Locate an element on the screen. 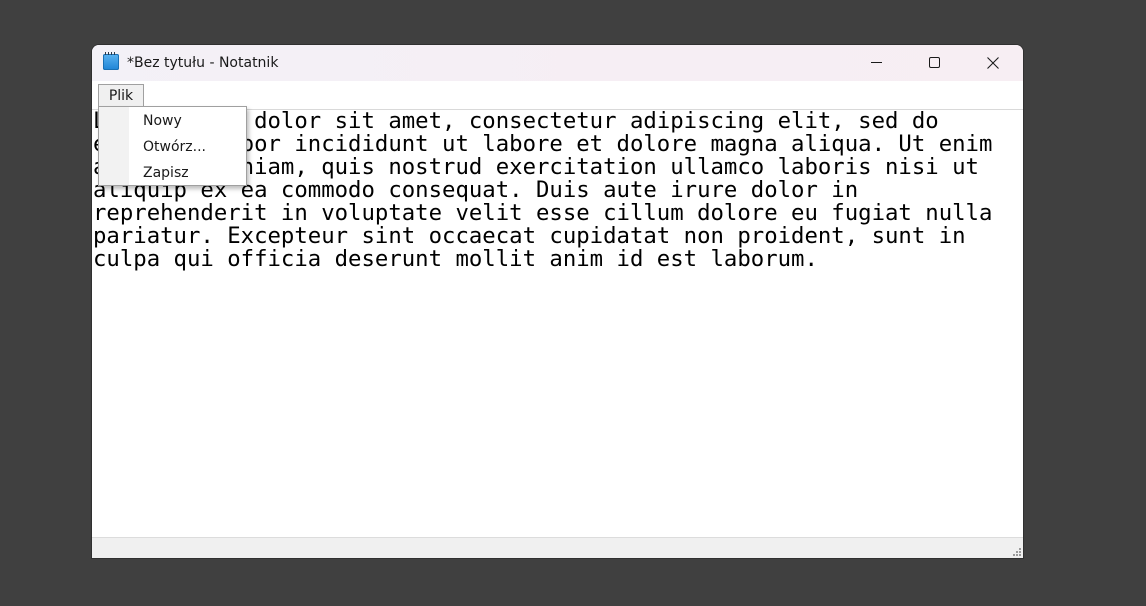 This screenshot has height=606, width=1146. menu-plik: Plik is located at coordinates (121, 95).